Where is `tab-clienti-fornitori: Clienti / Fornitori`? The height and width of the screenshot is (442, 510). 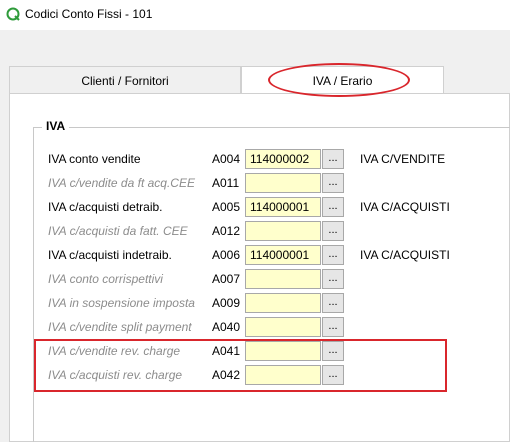 tab-clienti-fornitori: Clienti / Fornitori is located at coordinates (125, 80).